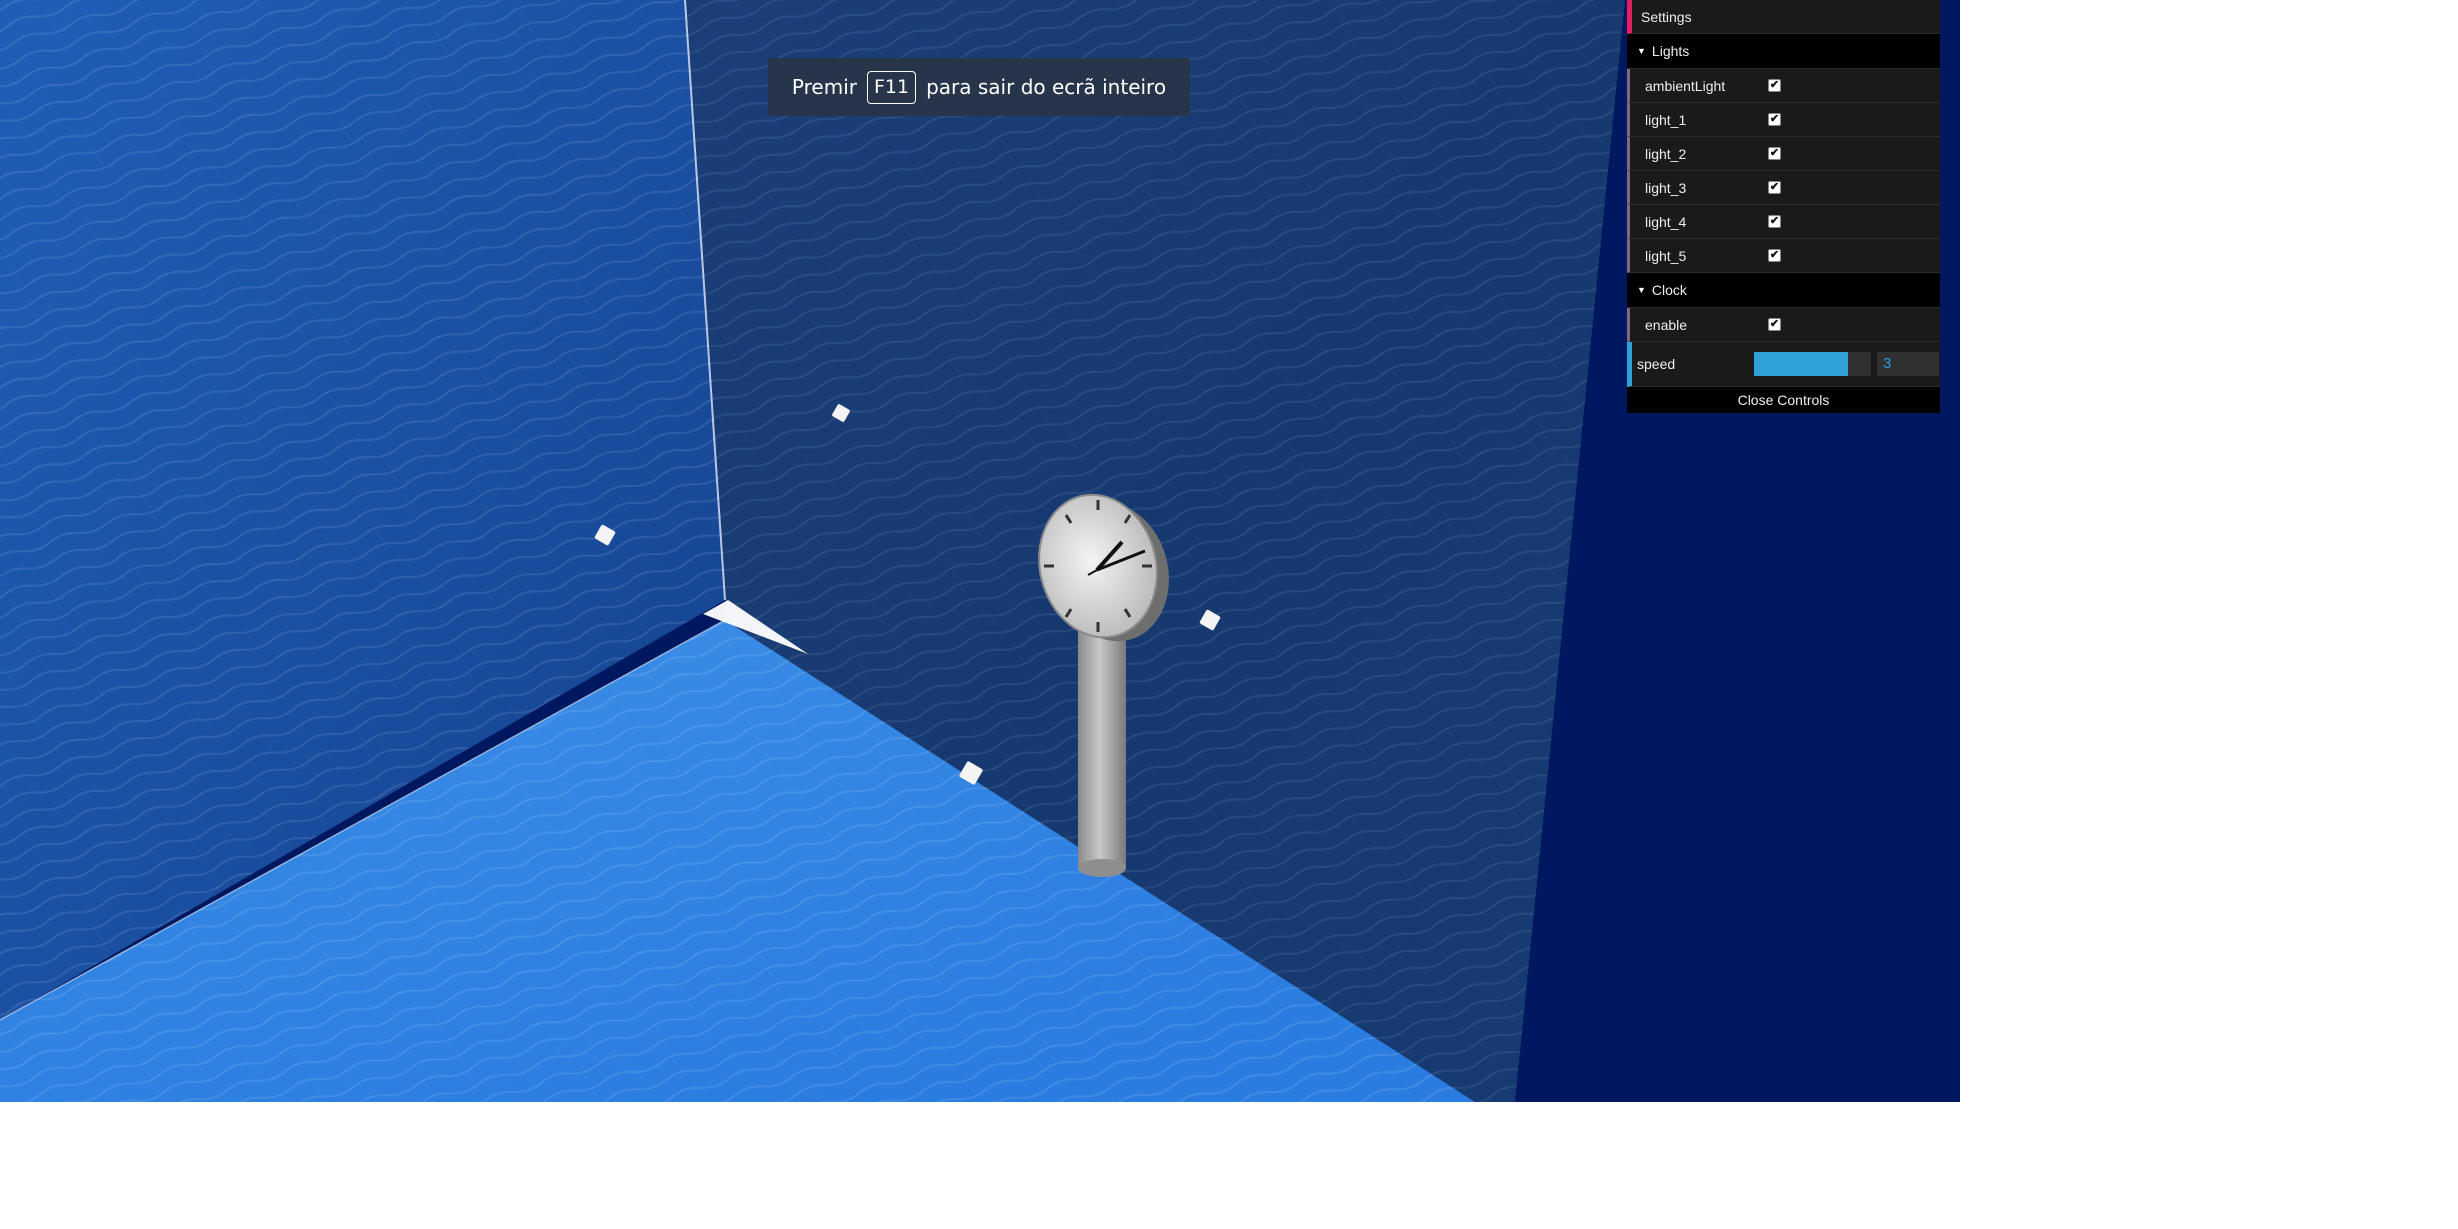 This screenshot has height=1229, width=2458. Describe the element at coordinates (1666, 221) in the screenshot. I see `light-label: light_4` at that location.